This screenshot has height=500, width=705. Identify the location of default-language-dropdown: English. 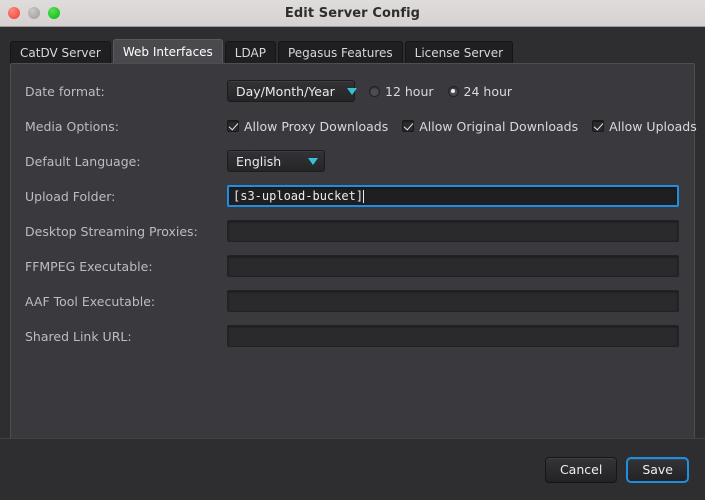
(276, 161).